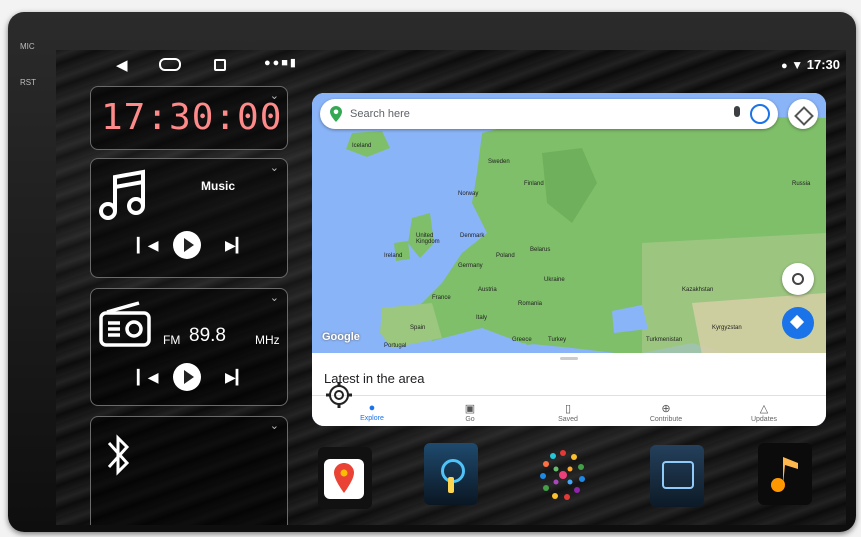  I want to click on directions-button, so click(798, 323).